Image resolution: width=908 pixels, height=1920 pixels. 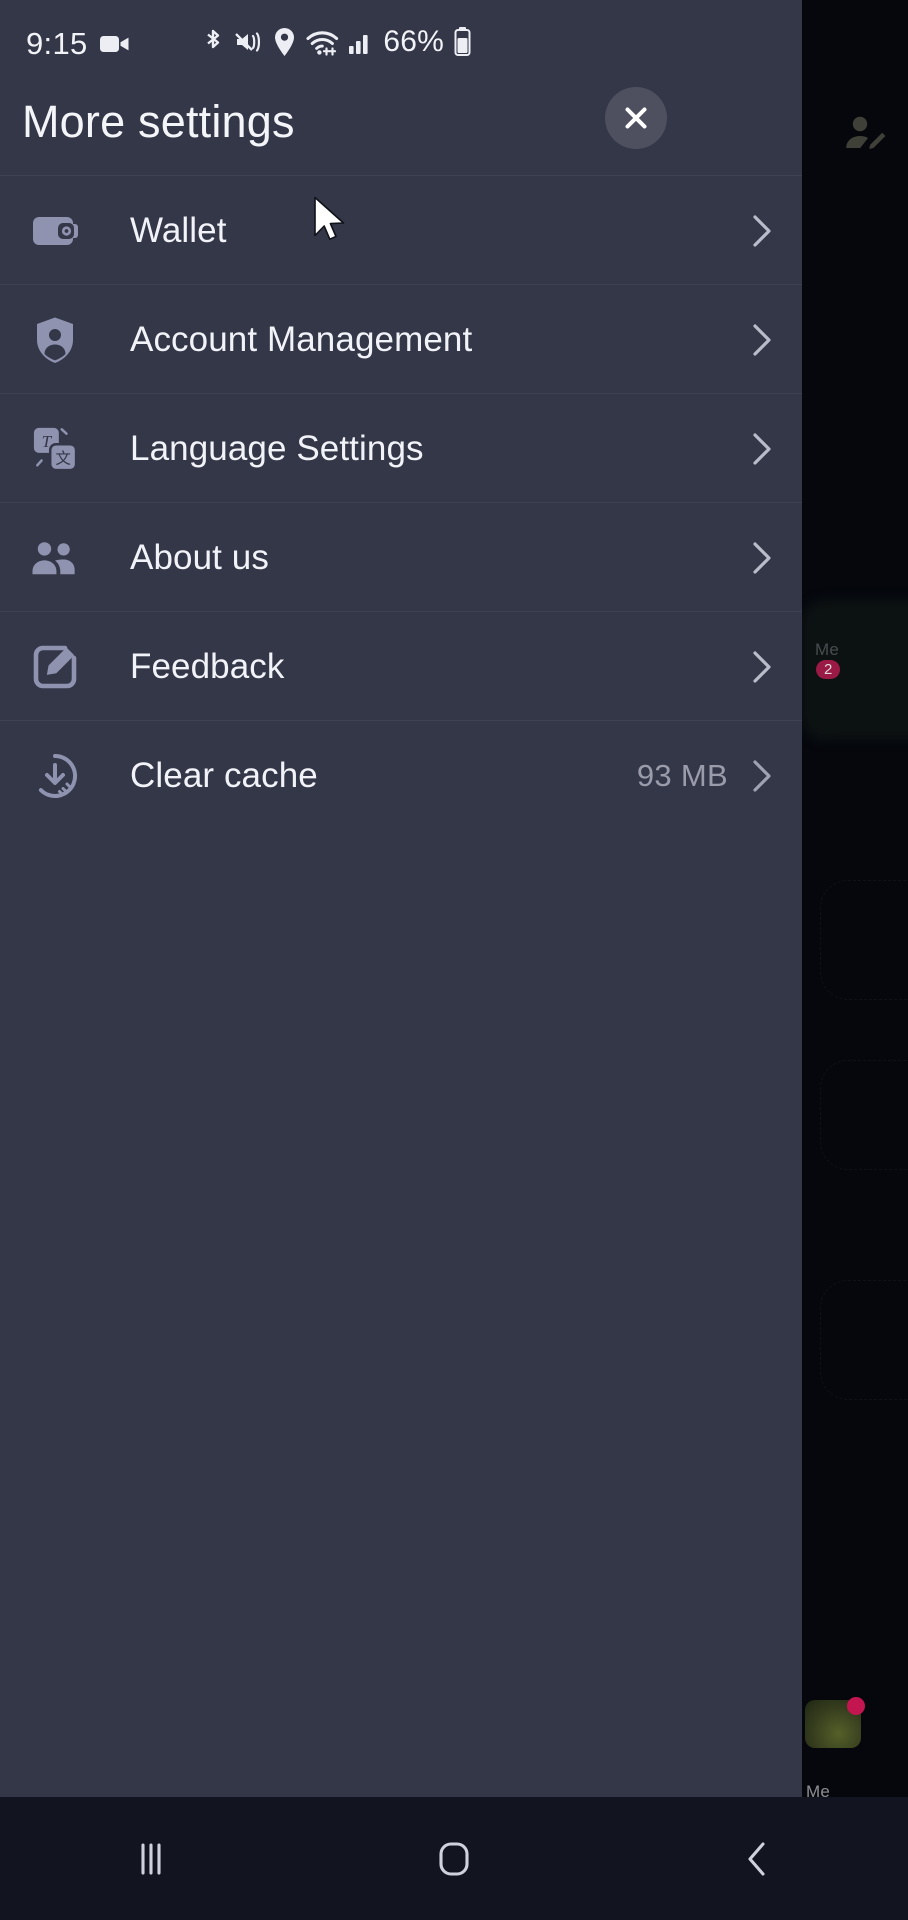 I want to click on list-item-label: Clear cache, so click(x=224, y=775).